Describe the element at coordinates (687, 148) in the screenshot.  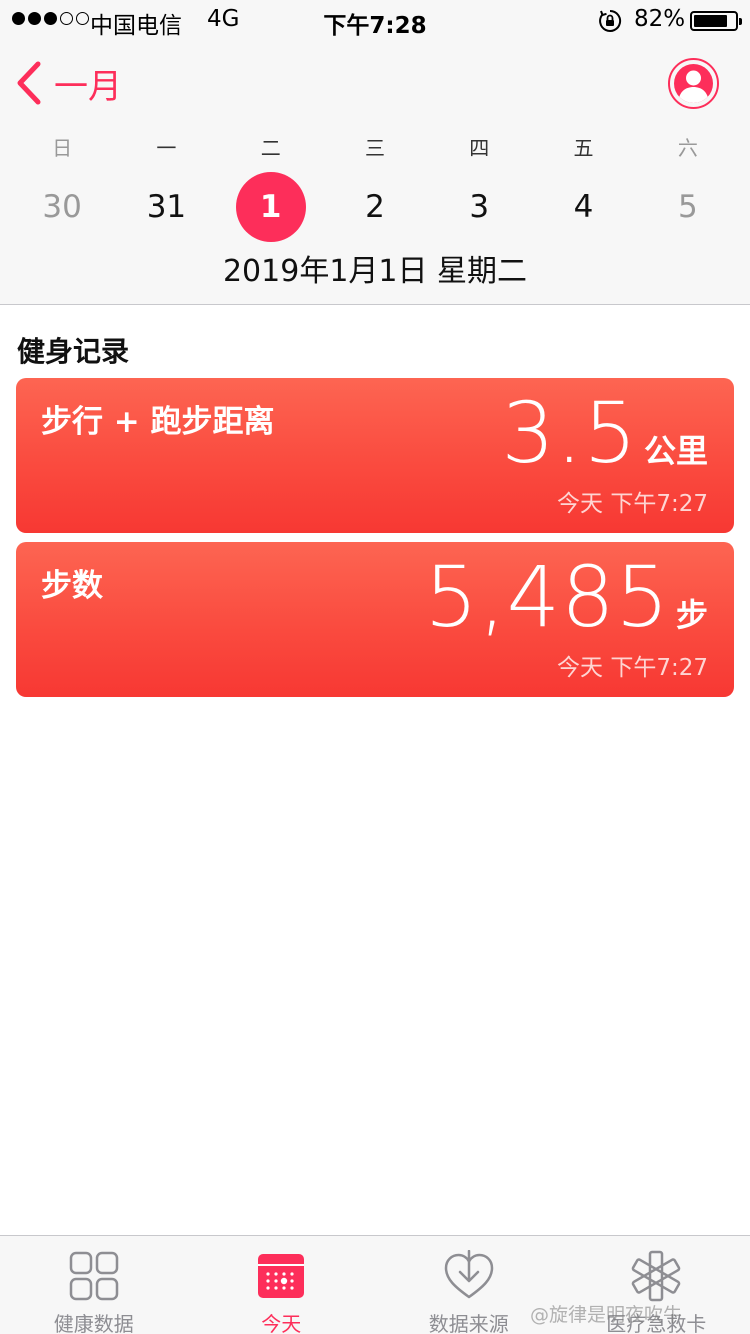
I see `weekday-label: 六` at that location.